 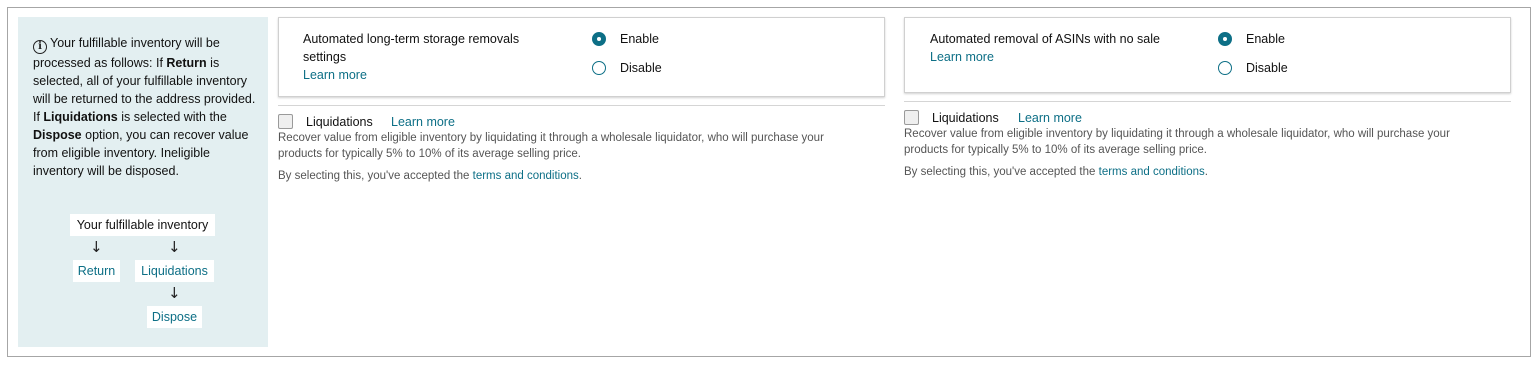 I want to click on card-title-line: settings, so click(x=325, y=57).